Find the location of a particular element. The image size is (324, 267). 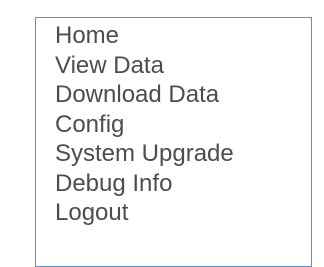

menu-item-system-upgrade: System Upgrade is located at coordinates (144, 154).